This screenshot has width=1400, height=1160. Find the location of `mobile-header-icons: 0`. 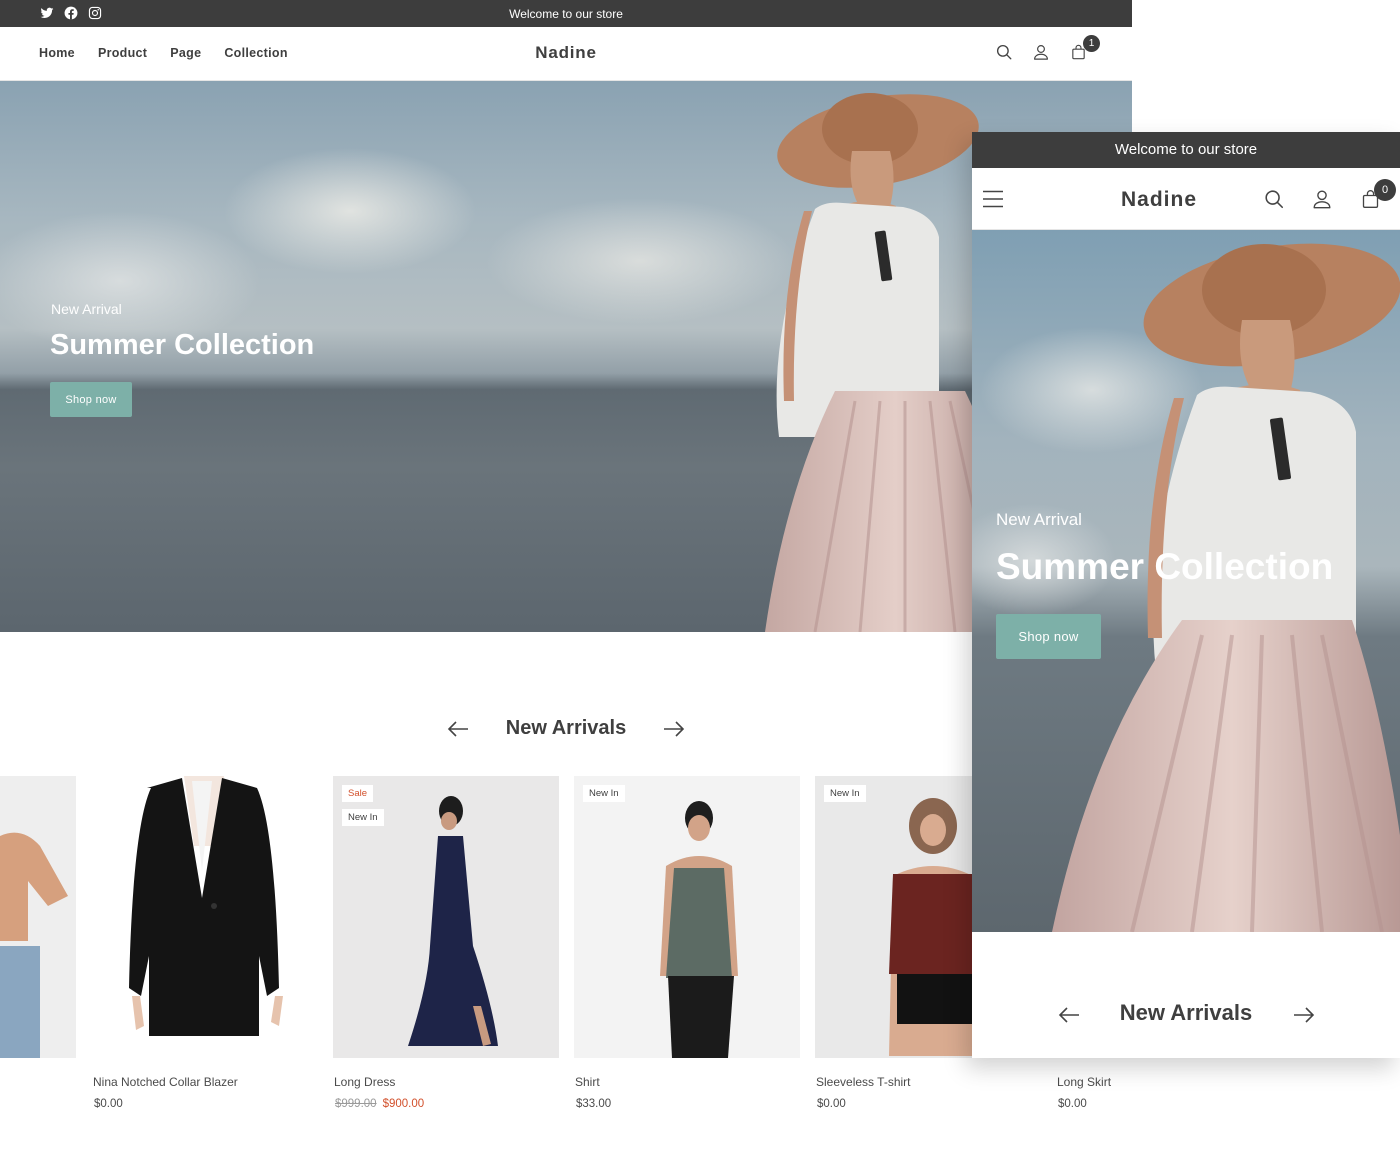

mobile-header-icons: 0 is located at coordinates (1329, 195).